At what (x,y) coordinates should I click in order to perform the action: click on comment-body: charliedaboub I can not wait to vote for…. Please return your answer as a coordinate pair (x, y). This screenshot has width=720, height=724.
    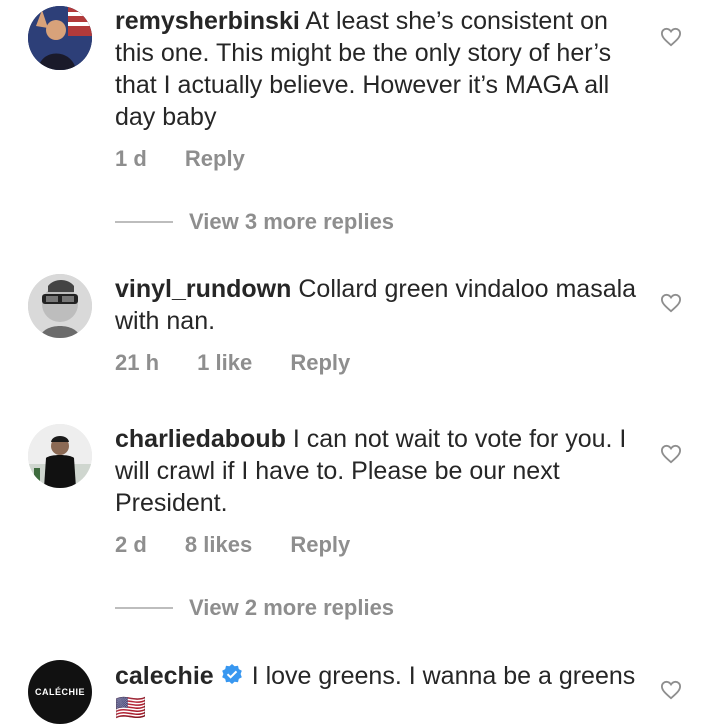
    Looking at the image, I should click on (380, 471).